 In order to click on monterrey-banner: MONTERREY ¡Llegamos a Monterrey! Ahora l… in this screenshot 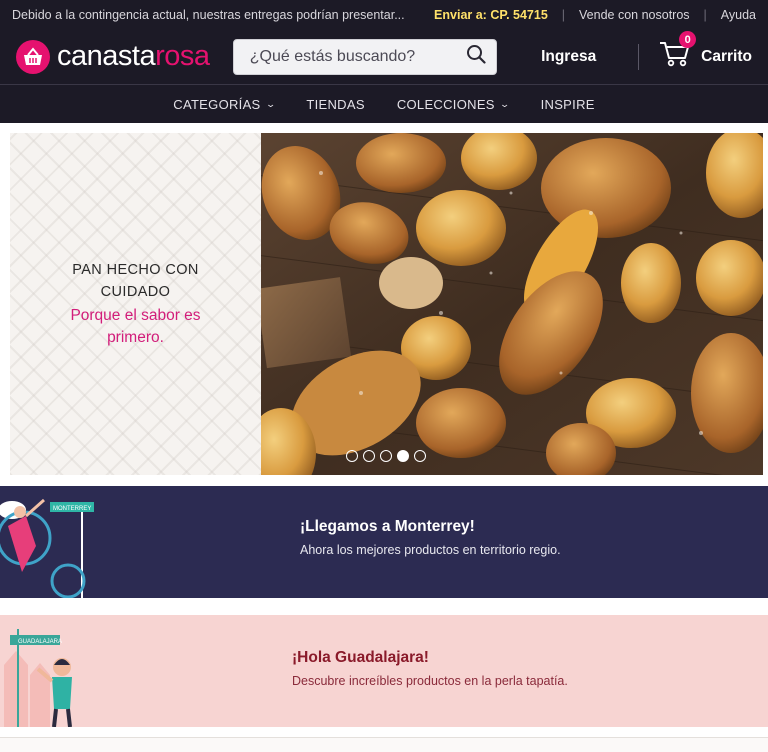, I will do `click(384, 542)`.